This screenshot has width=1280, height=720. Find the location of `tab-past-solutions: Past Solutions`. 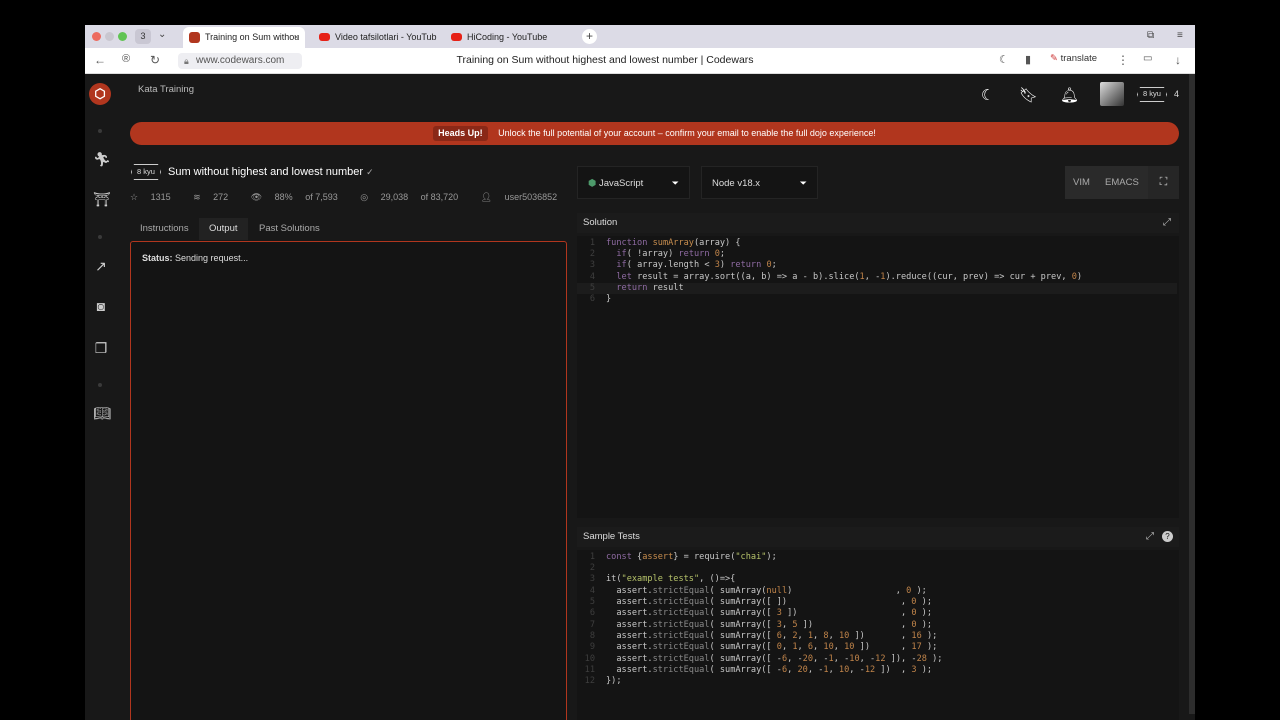

tab-past-solutions: Past Solutions is located at coordinates (289, 229).